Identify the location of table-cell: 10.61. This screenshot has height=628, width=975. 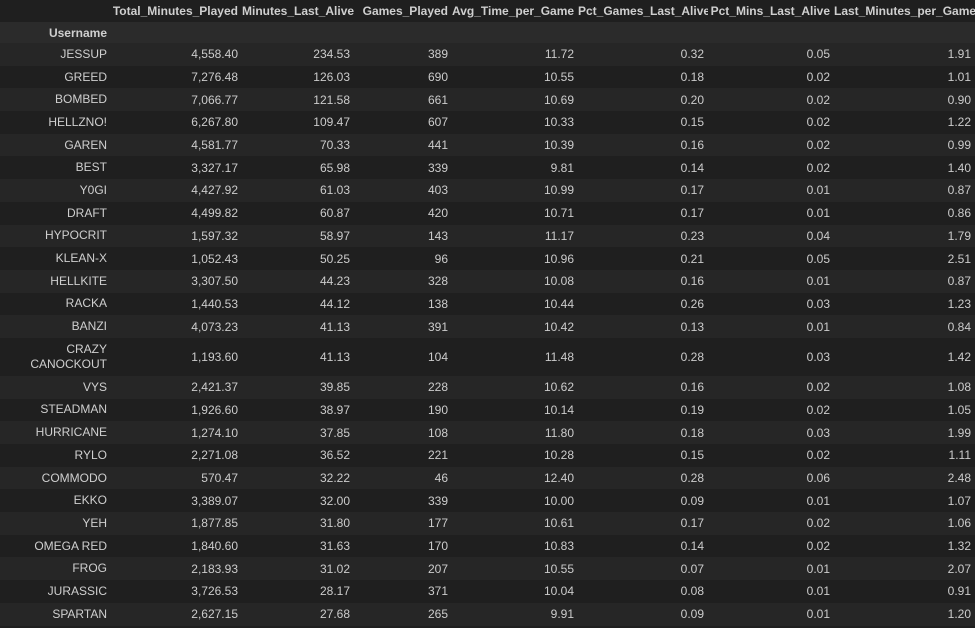
(558, 523).